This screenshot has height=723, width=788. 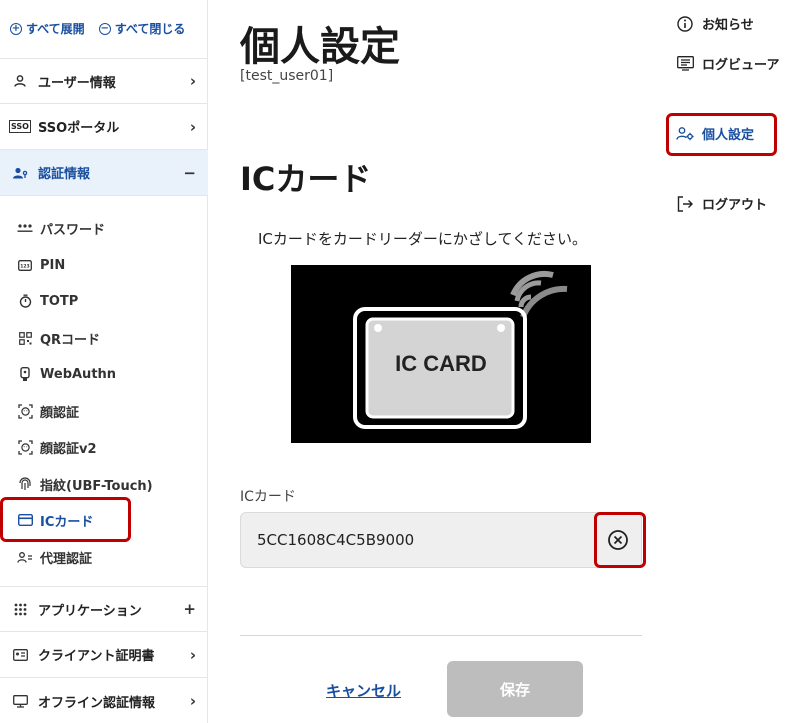 What do you see at coordinates (268, 497) in the screenshot?
I see `ic-card-field-label: ICカード` at bounding box center [268, 497].